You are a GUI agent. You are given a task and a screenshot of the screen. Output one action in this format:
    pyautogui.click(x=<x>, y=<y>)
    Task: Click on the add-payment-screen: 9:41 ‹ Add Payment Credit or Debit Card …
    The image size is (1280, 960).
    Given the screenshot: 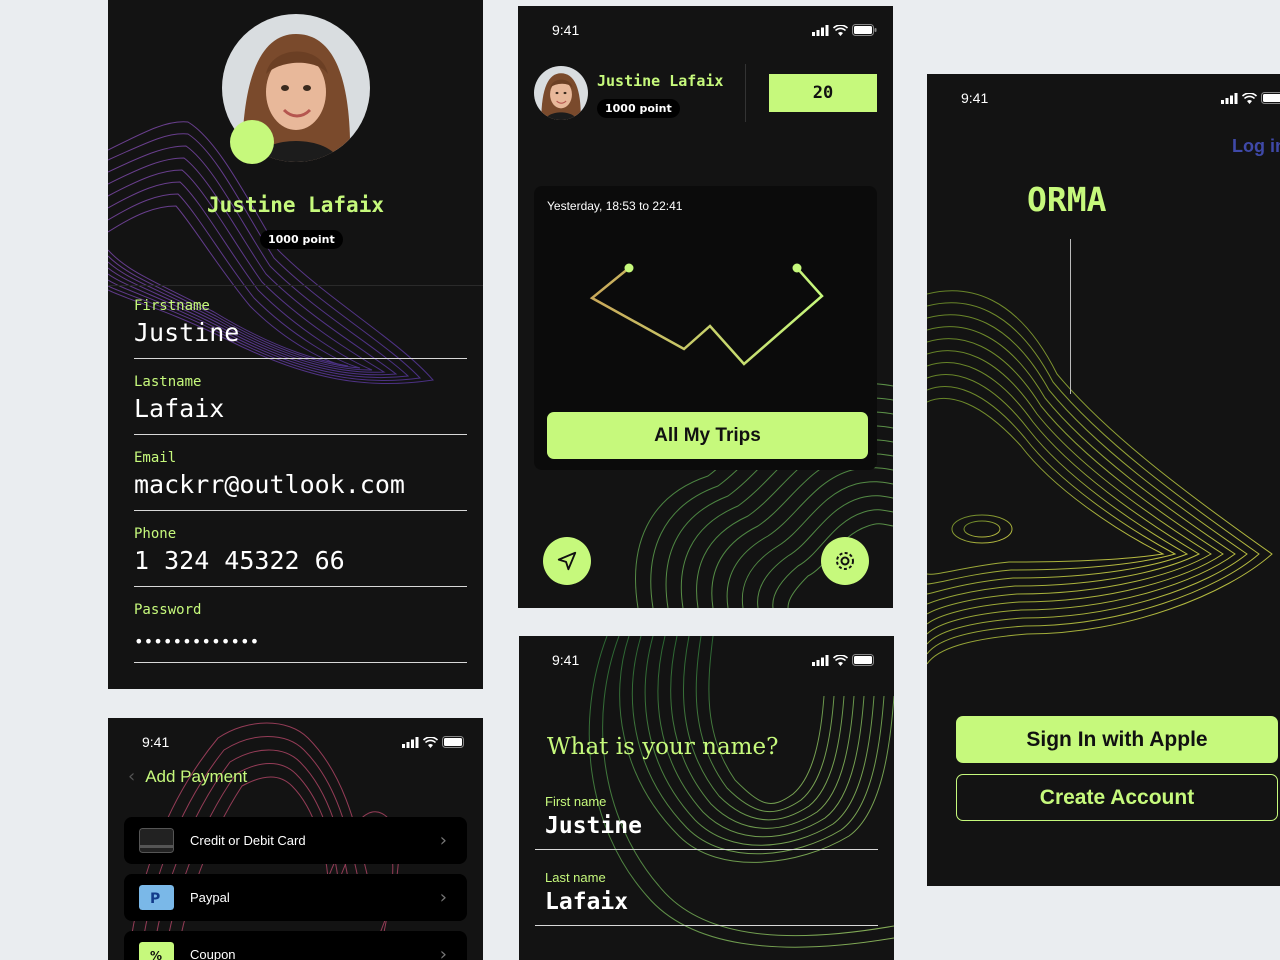 What is the action you would take?
    pyautogui.click(x=295, y=839)
    